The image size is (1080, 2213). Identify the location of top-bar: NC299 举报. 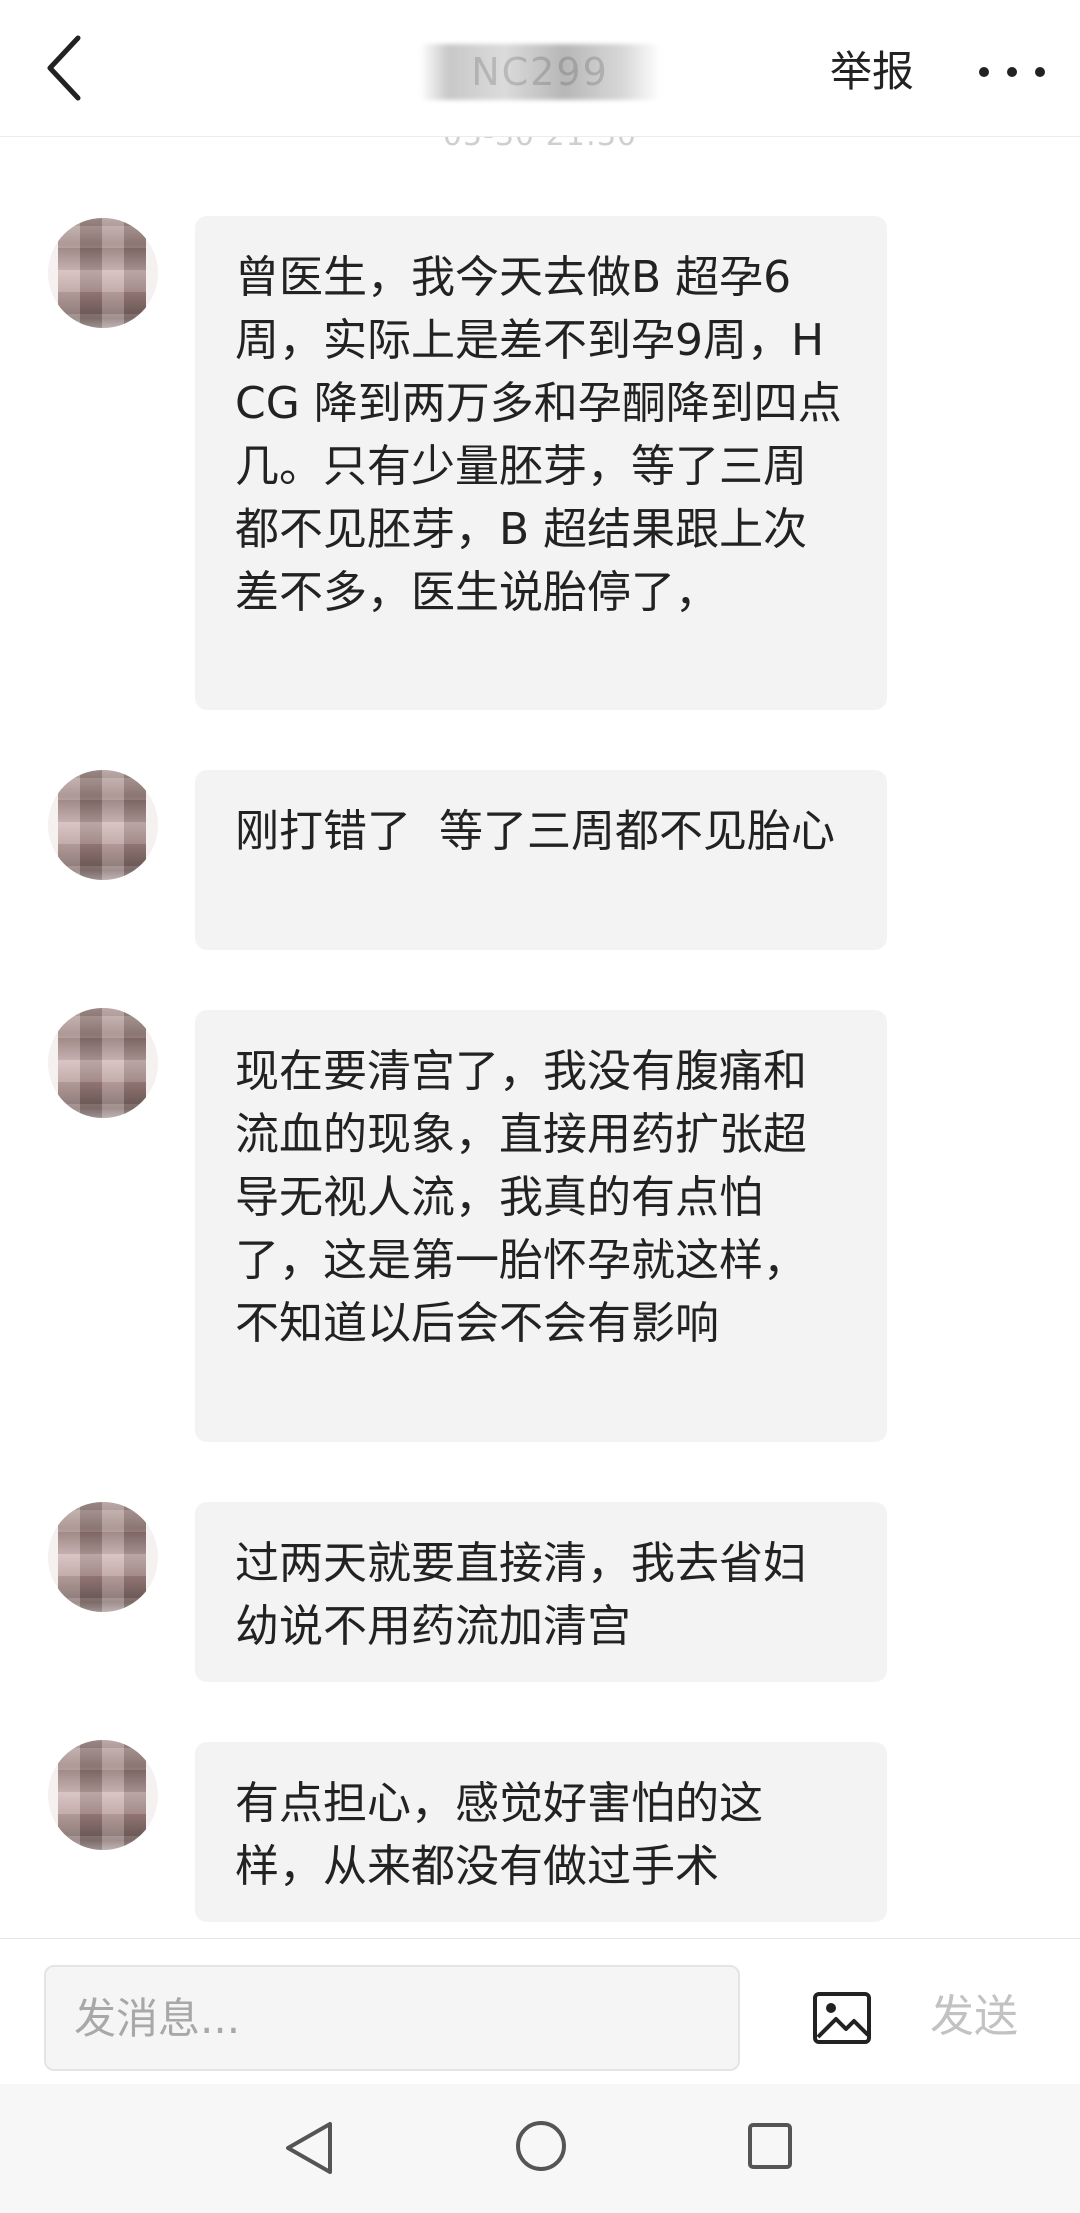
(540, 68).